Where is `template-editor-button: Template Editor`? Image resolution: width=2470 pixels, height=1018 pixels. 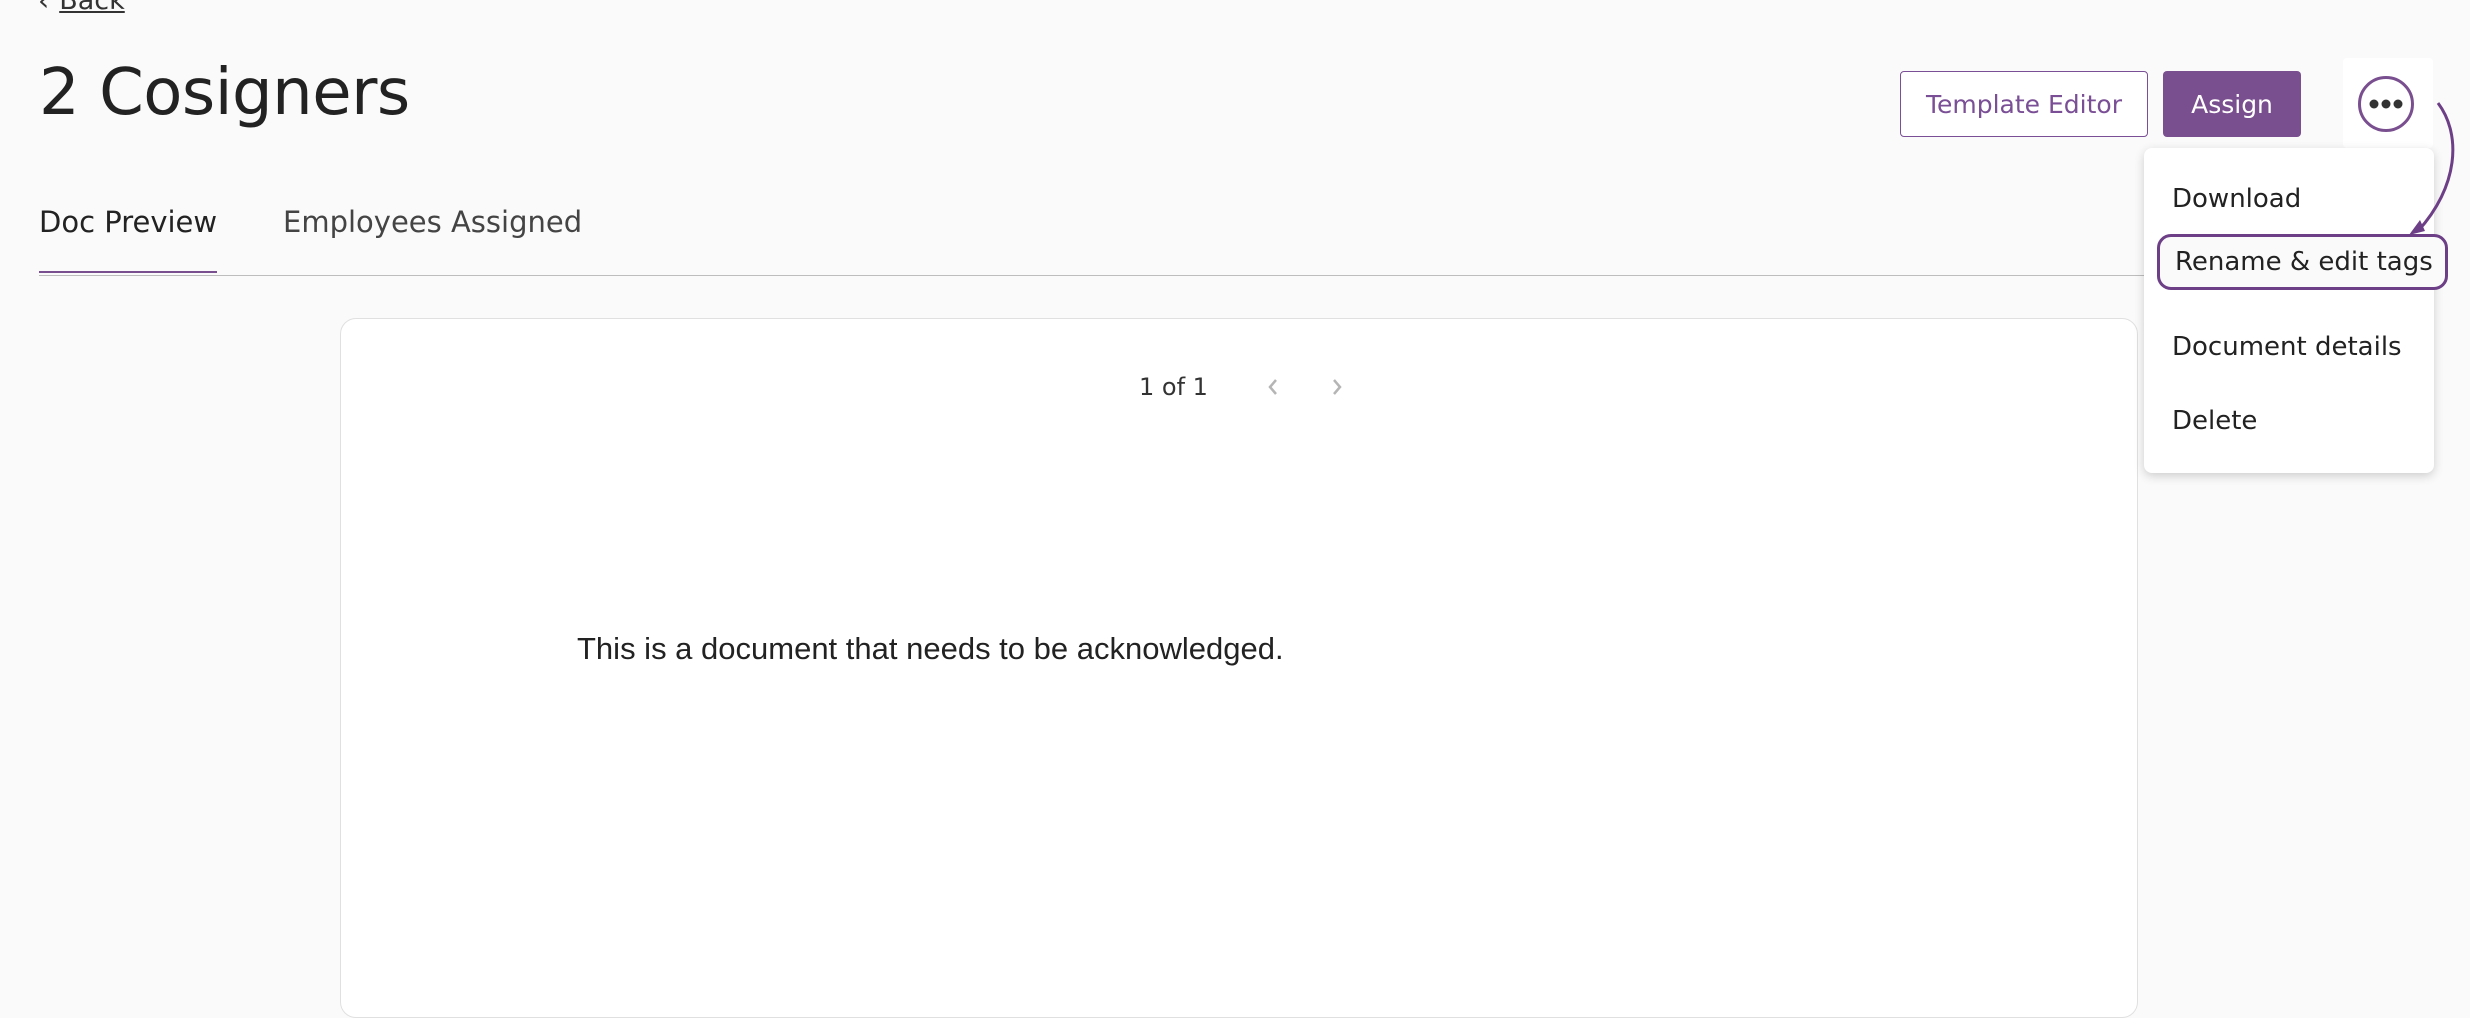 template-editor-button: Template Editor is located at coordinates (2024, 104).